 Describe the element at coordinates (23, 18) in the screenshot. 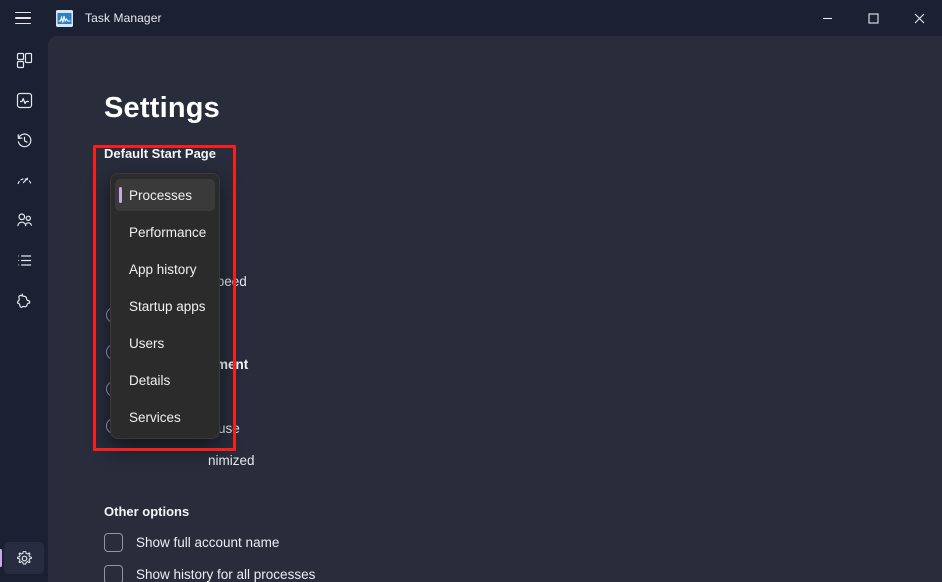

I see `hamburger-menu-icon` at that location.